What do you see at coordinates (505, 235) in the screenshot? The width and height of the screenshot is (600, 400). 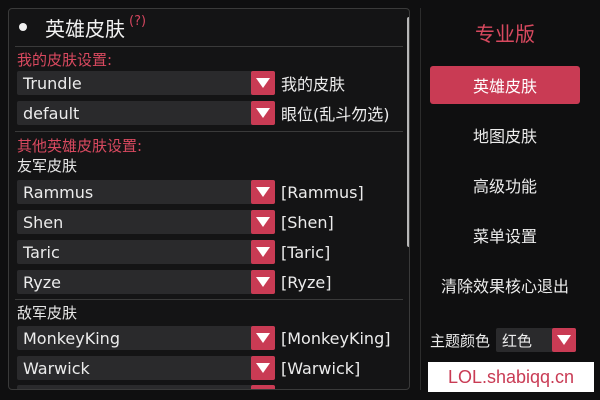 I see `nav-menu-settings: 菜单设置` at bounding box center [505, 235].